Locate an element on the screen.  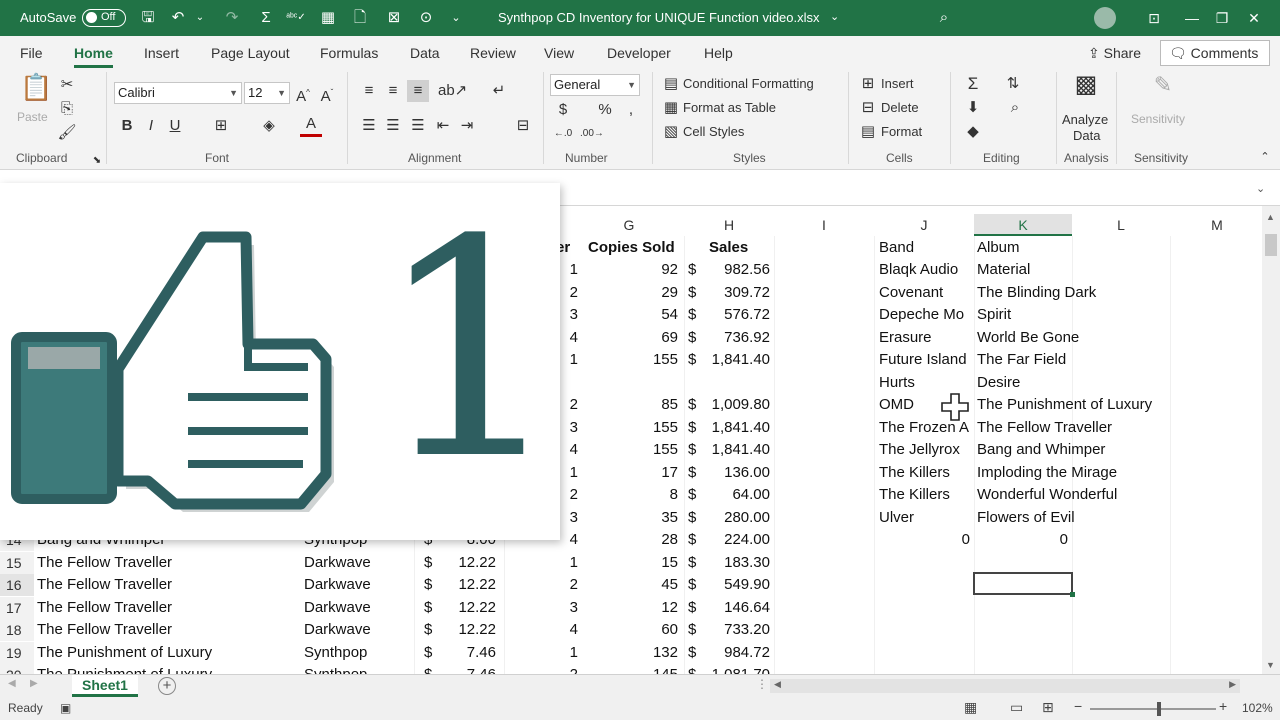
cell-f: 4 is located at coordinates (559, 630).